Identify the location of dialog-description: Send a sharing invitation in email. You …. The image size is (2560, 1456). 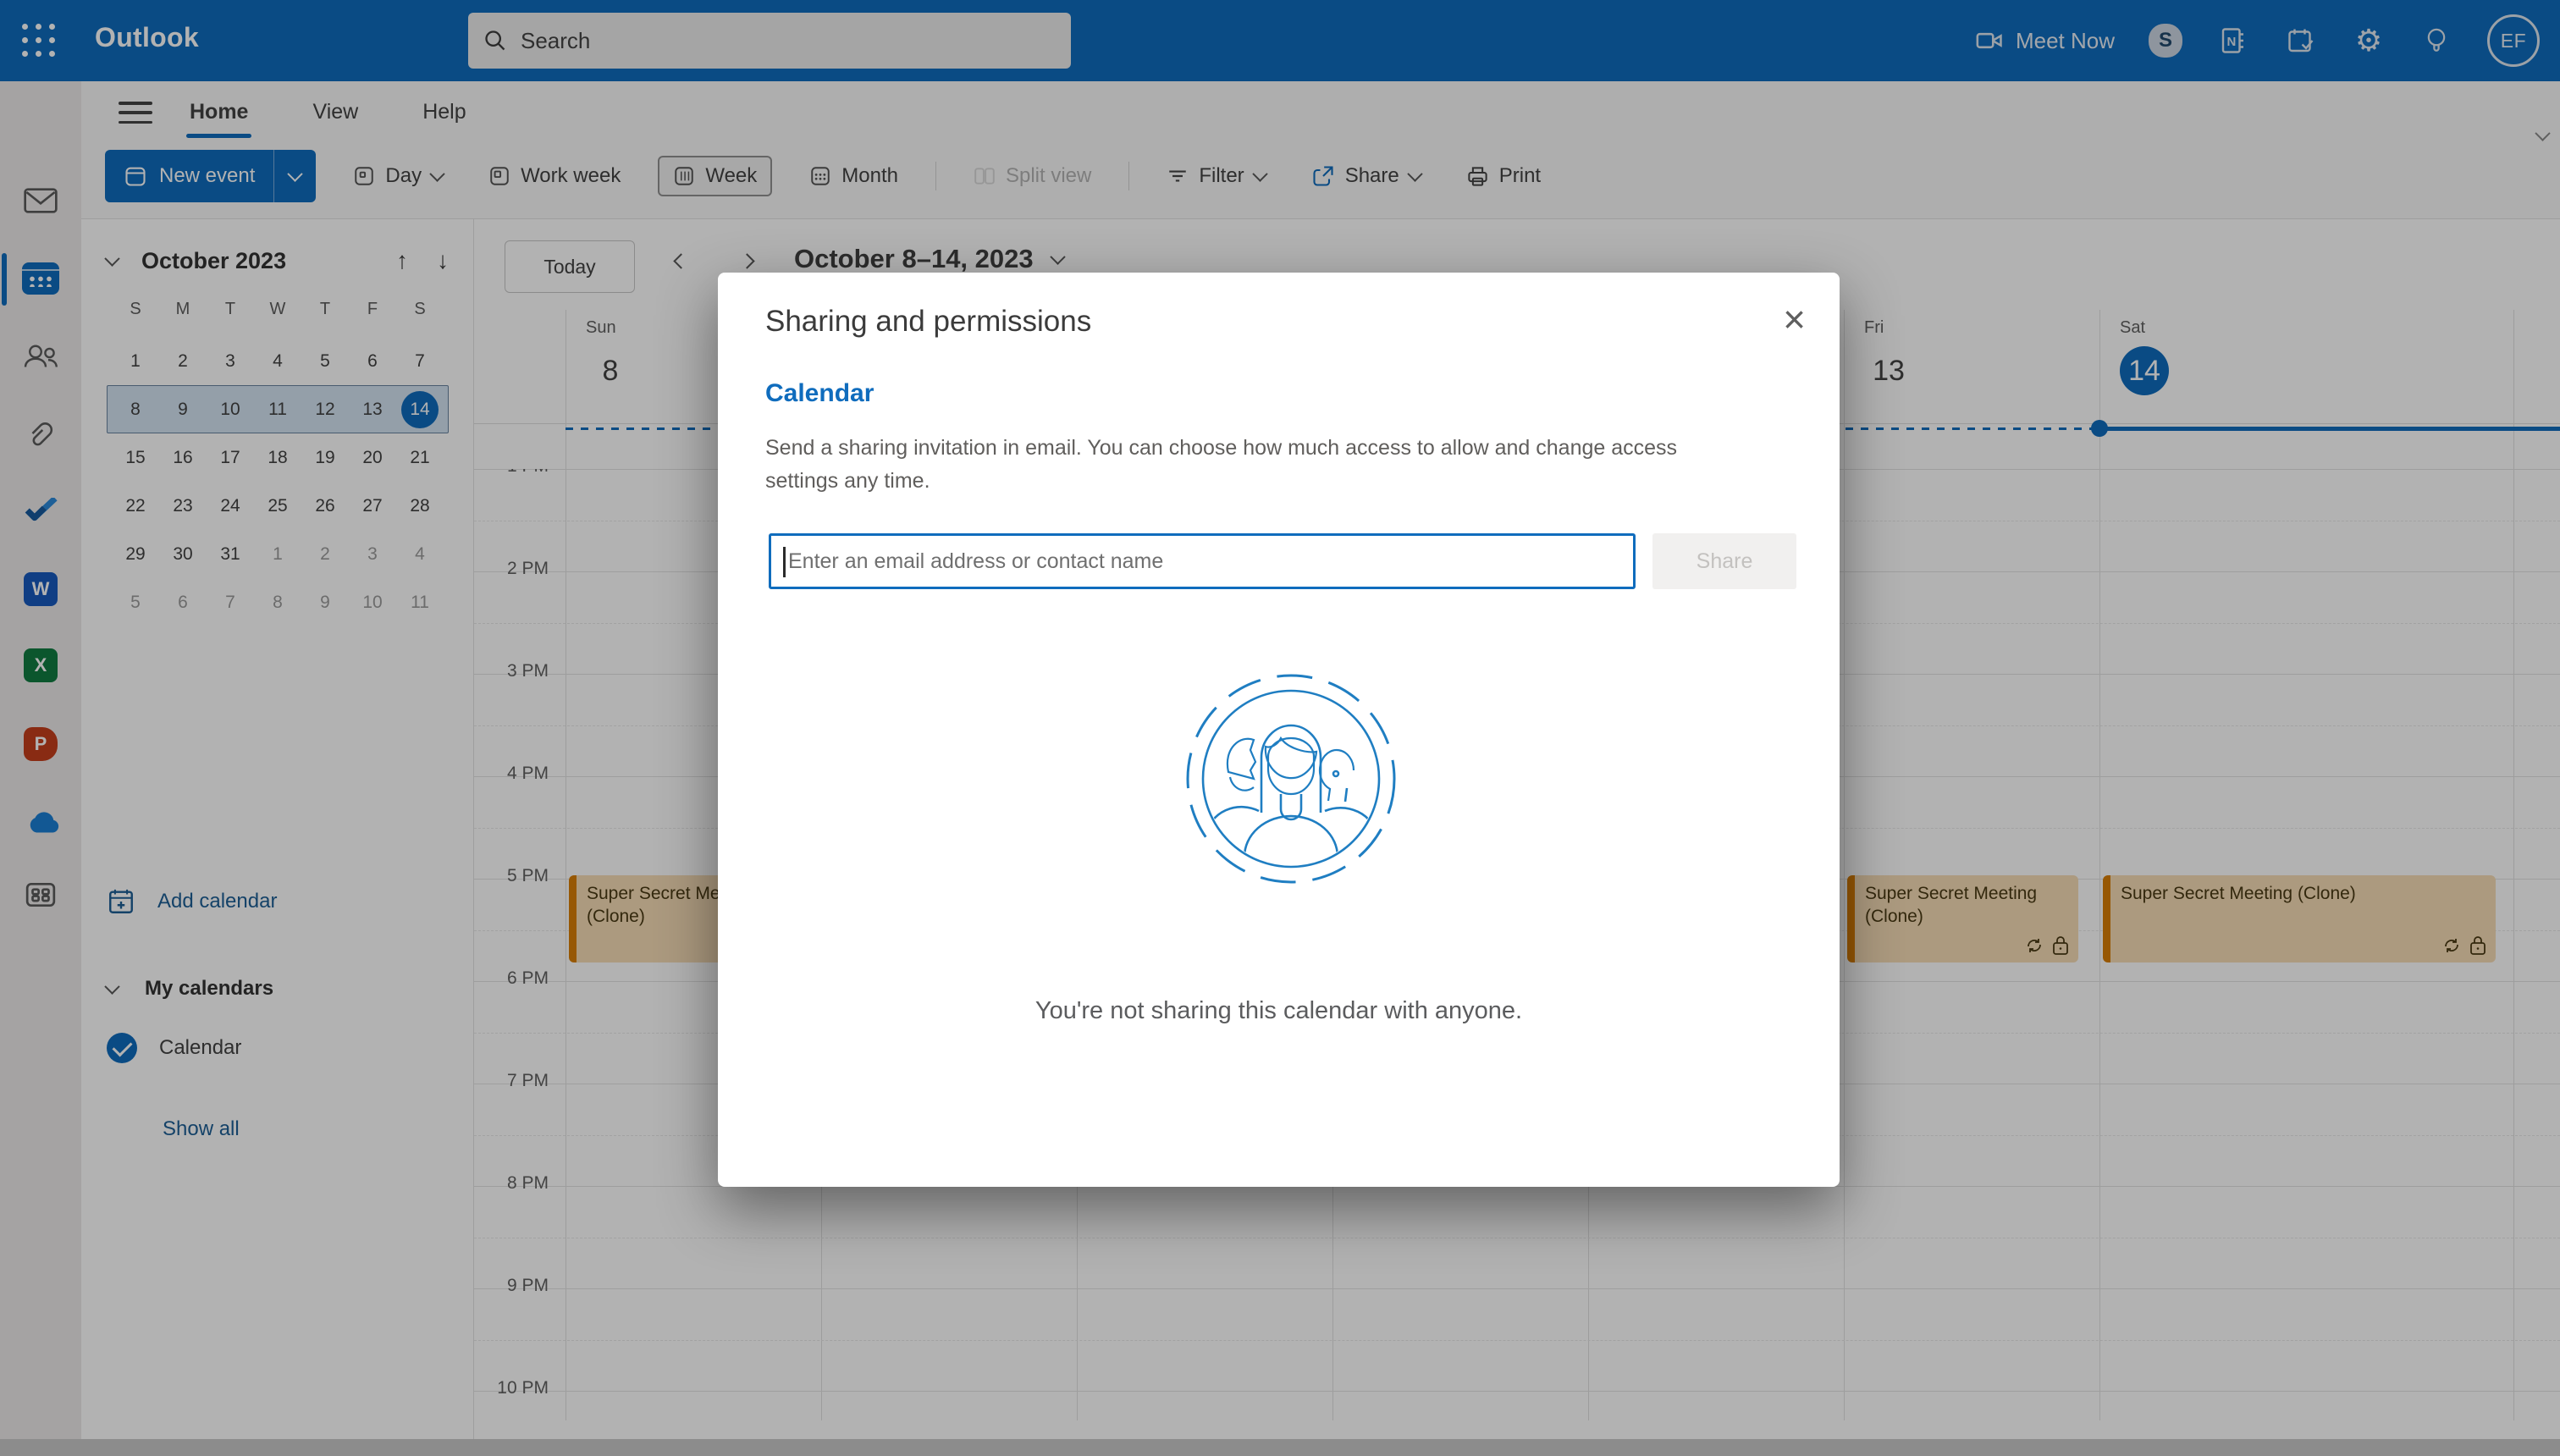
(1221, 465).